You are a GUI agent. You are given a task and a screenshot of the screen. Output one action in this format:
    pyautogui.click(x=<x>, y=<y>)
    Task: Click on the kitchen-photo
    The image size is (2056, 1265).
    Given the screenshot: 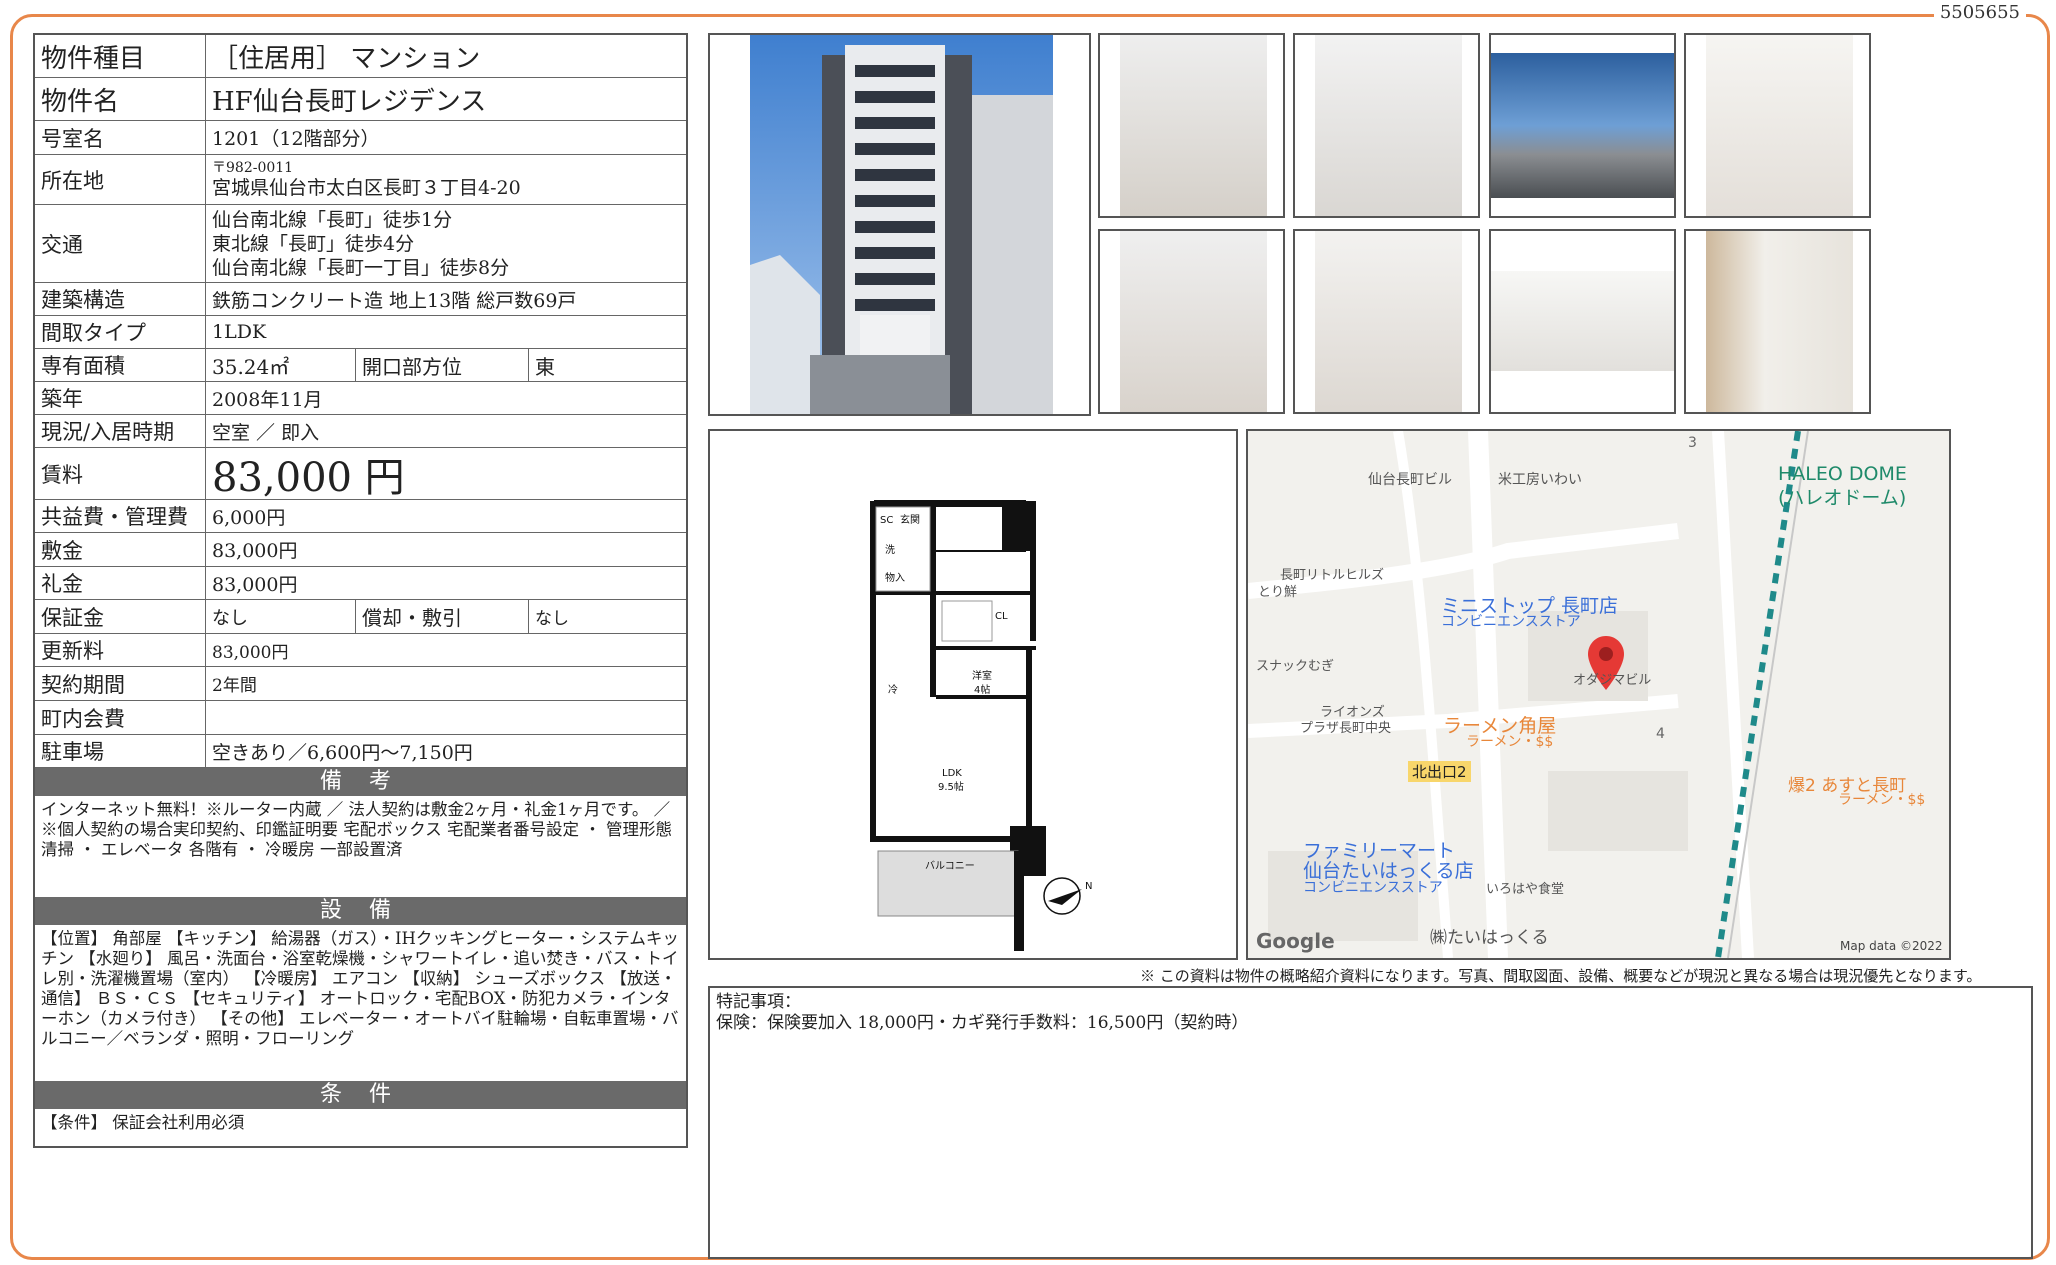 What is the action you would take?
    pyautogui.click(x=1777, y=125)
    